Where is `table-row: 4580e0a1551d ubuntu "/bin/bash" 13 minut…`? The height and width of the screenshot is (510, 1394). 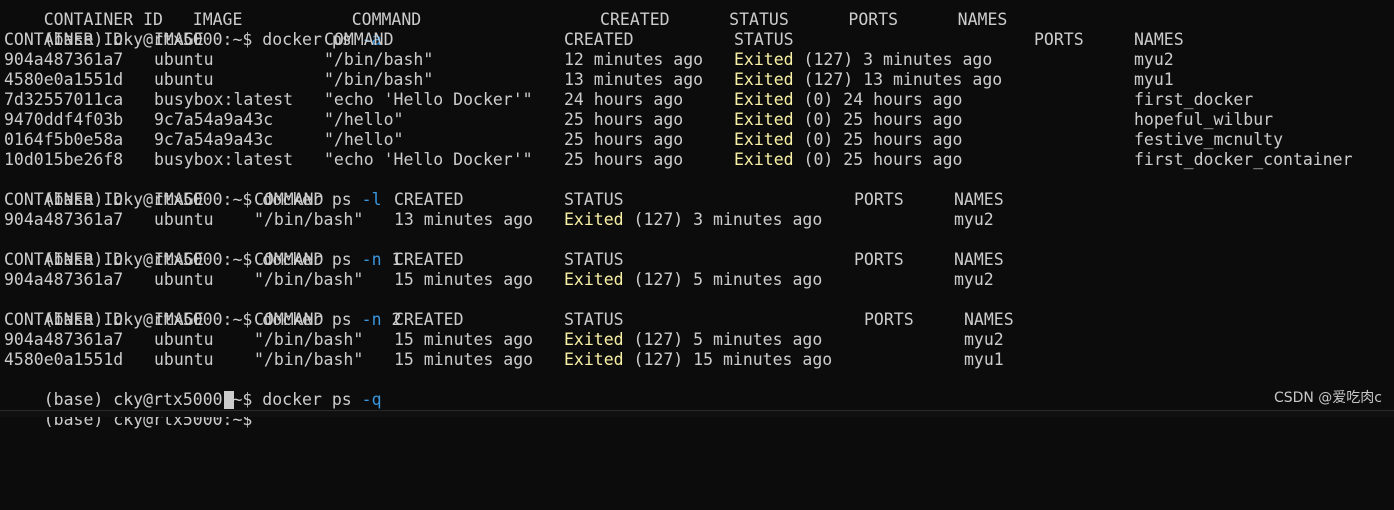 table-row: 4580e0a1551d ubuntu "/bin/bash" 13 minut… is located at coordinates (589, 80).